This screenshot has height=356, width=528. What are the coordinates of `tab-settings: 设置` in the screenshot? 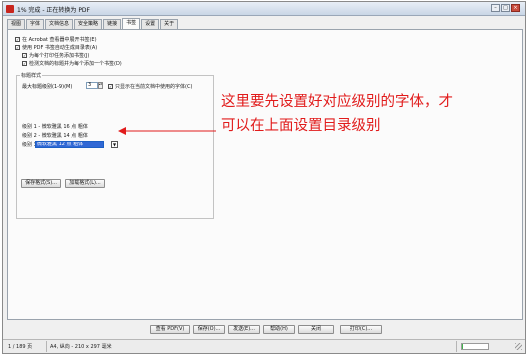 It's located at (150, 24).